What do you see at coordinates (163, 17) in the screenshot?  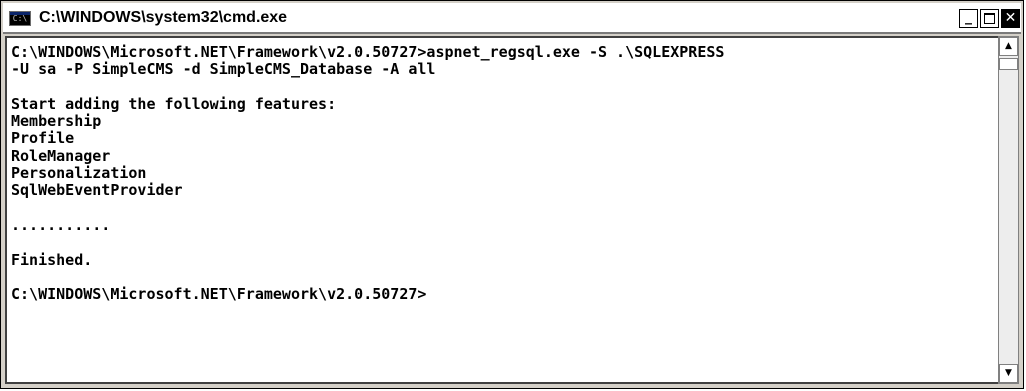 I see `window-title: C:\WINDOWS\system32\cmd.exe` at bounding box center [163, 17].